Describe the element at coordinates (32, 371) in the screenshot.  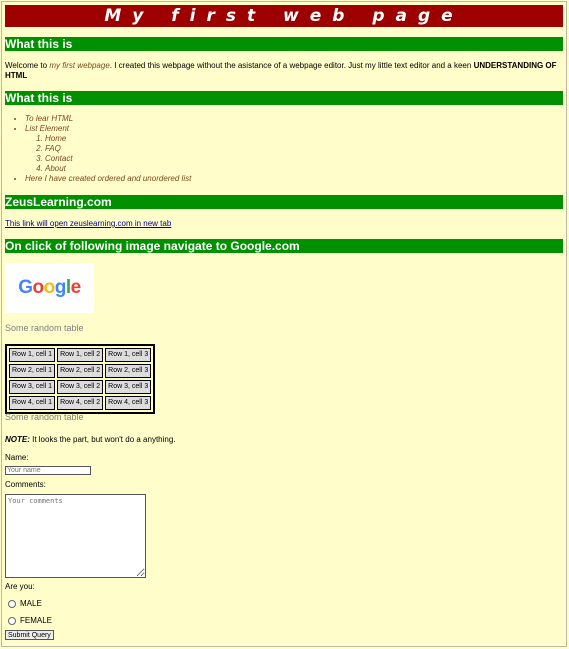
I see `table-cell: Row 2, cell 1` at that location.